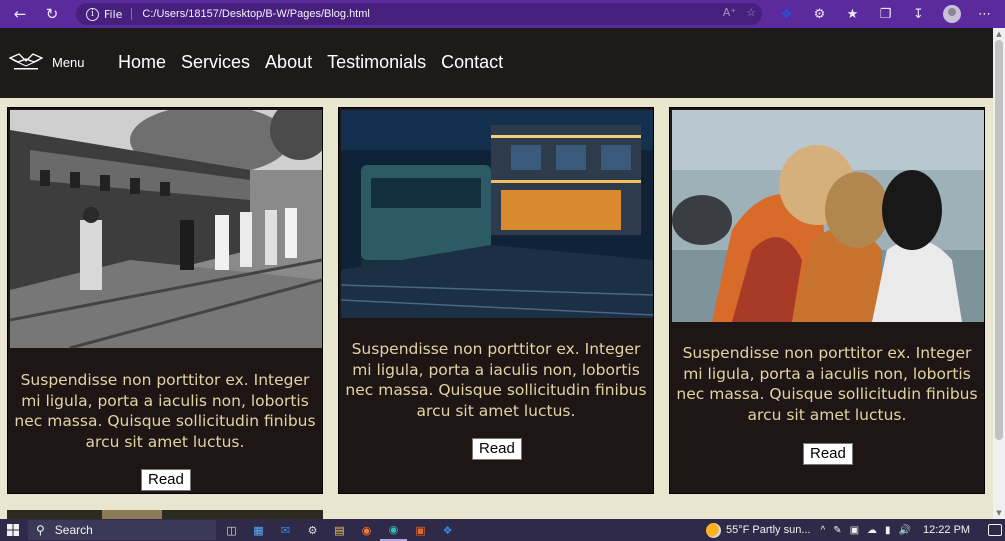 Image resolution: width=1005 pixels, height=541 pixels. I want to click on nav-home: Home, so click(142, 62).